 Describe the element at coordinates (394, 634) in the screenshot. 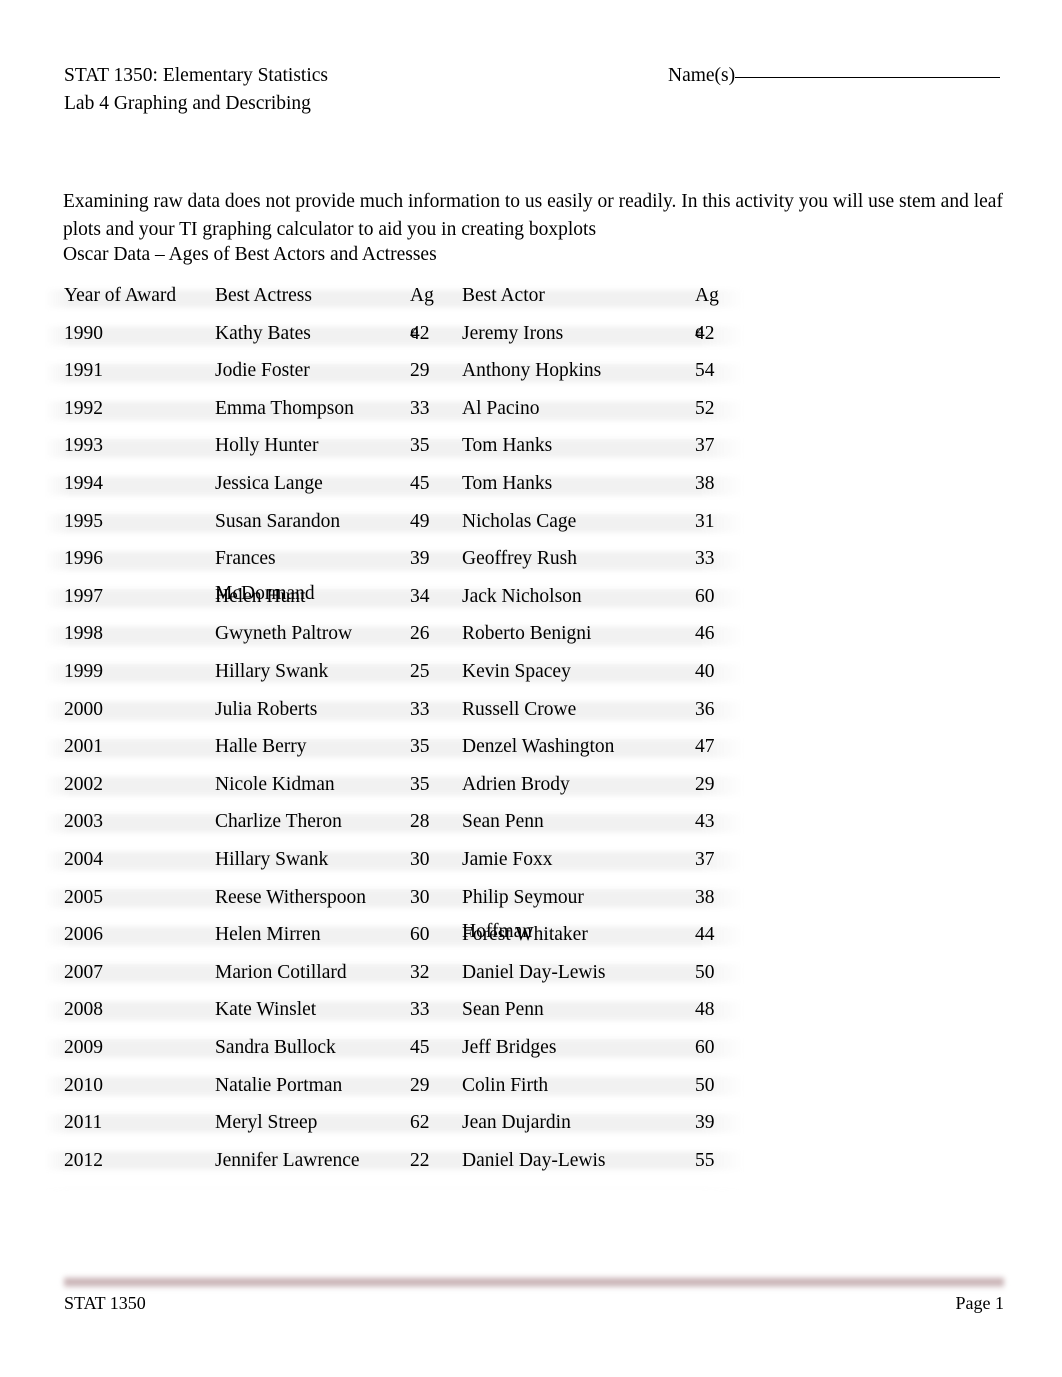

I see `table-row: 1998 Gwyneth Paltrow 26 Roberto Benigni 46` at that location.